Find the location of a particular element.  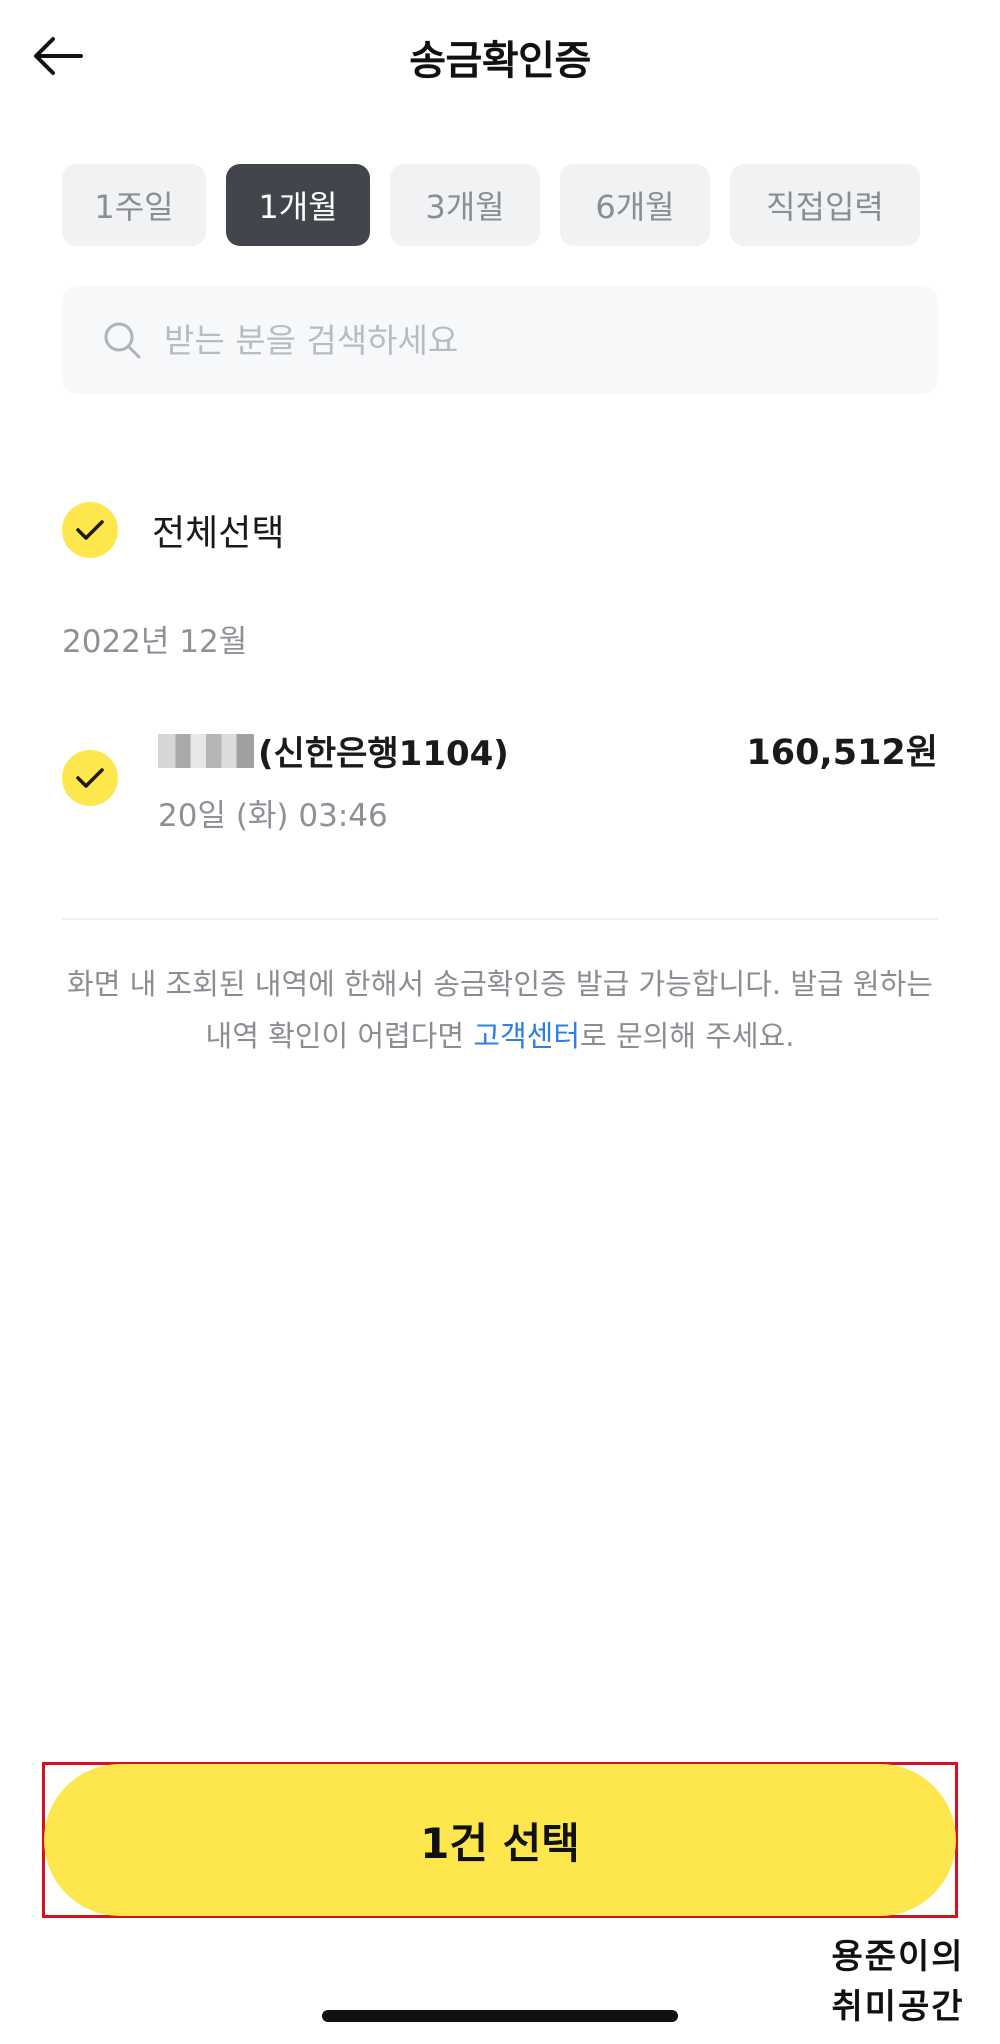

tab-1-month: 1개월 is located at coordinates (298, 205).